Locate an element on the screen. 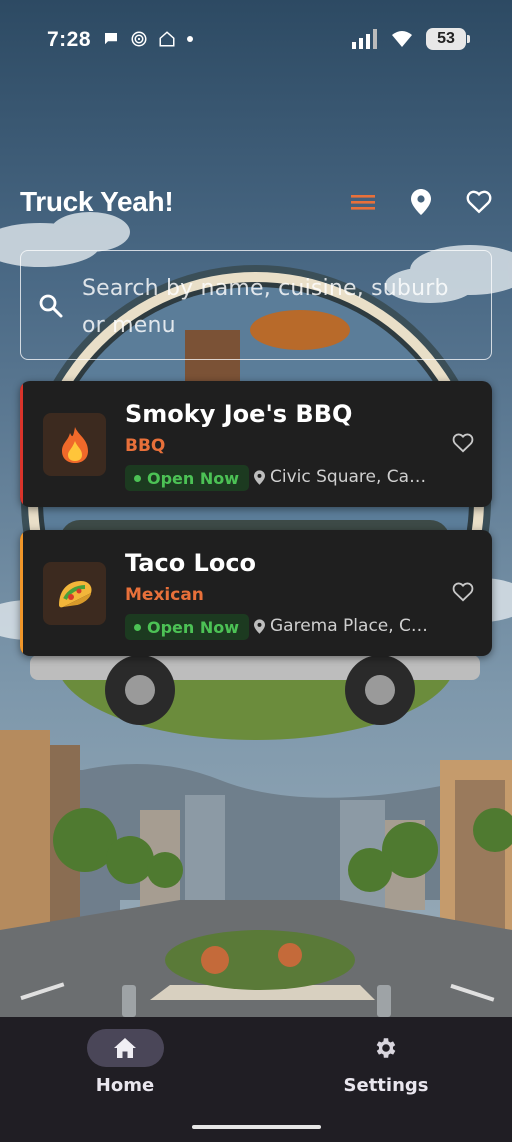 The width and height of the screenshot is (512, 1142). nav-label-home: Home is located at coordinates (125, 1085).